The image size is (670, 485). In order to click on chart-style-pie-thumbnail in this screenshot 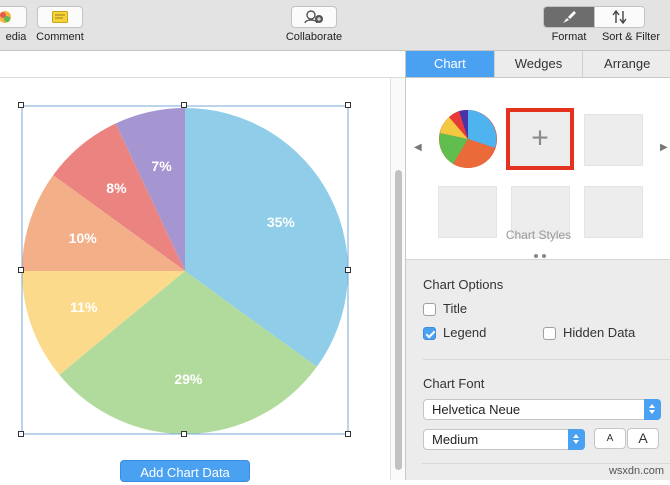, I will do `click(468, 139)`.